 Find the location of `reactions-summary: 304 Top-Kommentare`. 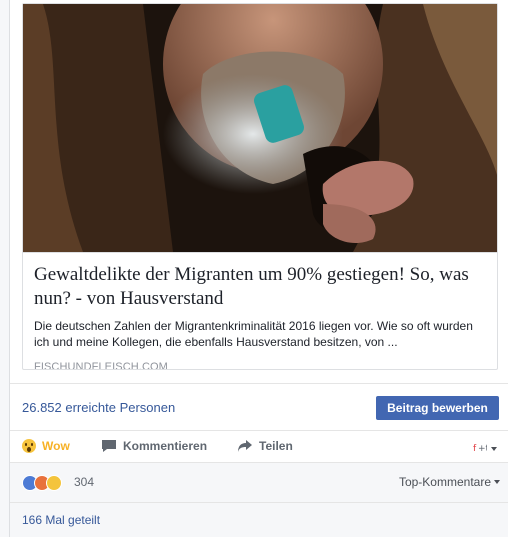

reactions-summary: 304 Top-Kommentare is located at coordinates (259, 482).